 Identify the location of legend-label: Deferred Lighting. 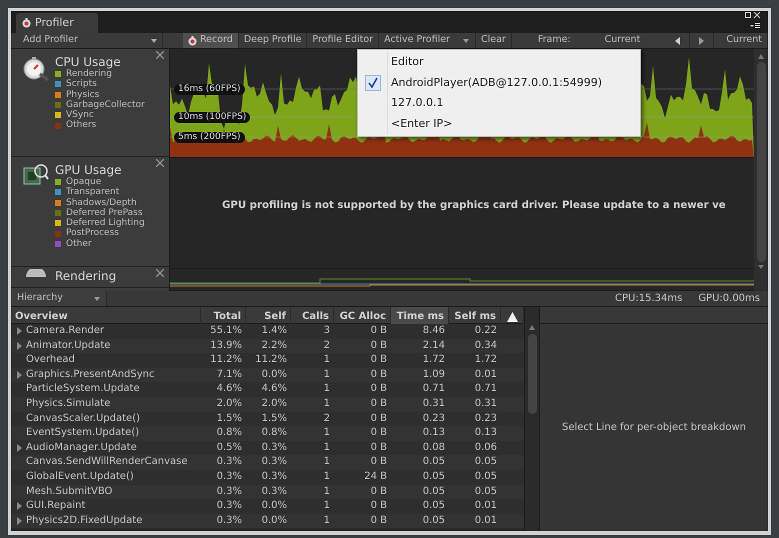
(105, 223).